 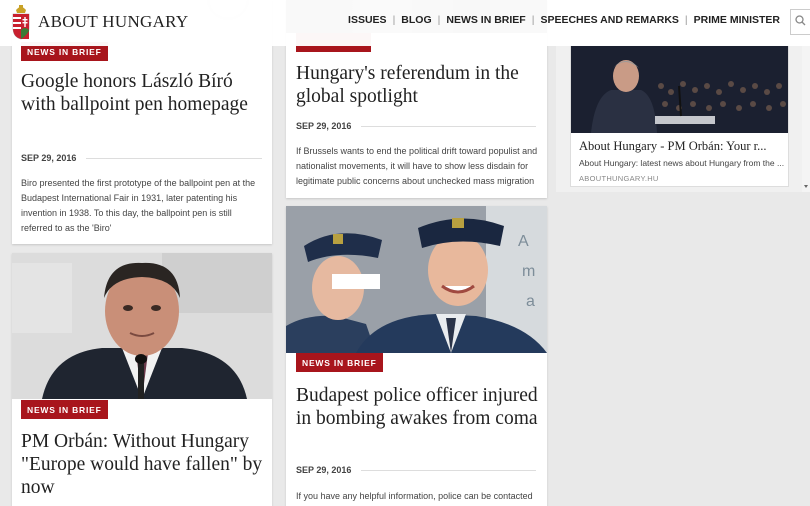 I want to click on svg-text: A, so click(x=523, y=241).